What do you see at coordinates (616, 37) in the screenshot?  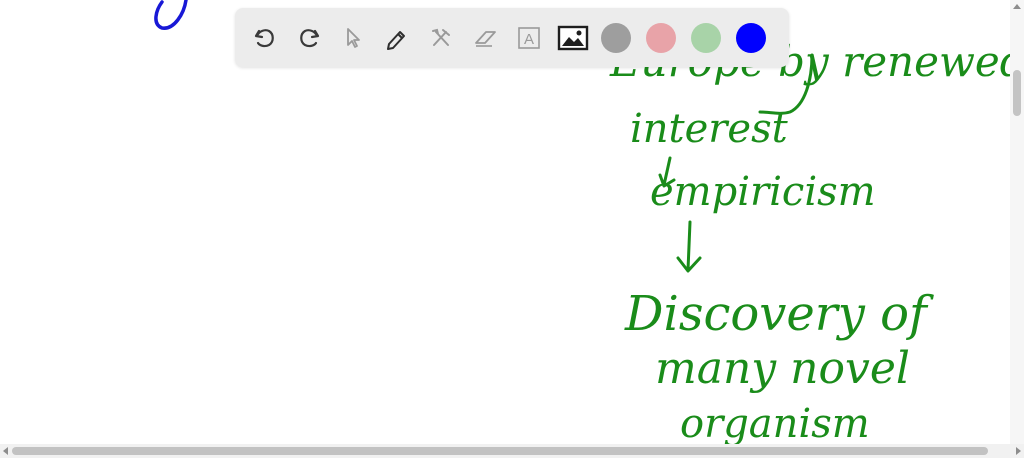 I see `color-swatch-gray` at bounding box center [616, 37].